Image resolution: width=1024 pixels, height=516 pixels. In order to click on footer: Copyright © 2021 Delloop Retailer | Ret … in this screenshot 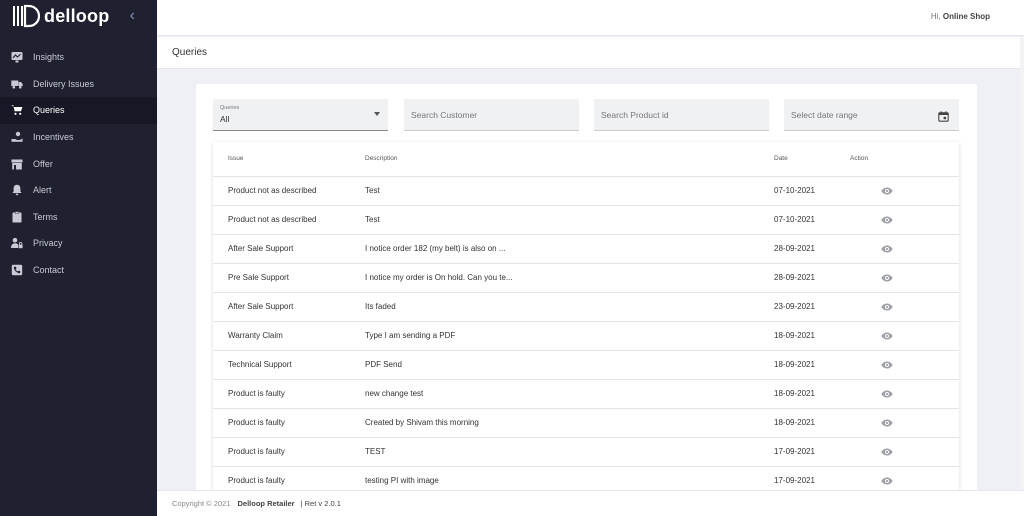, I will do `click(590, 503)`.